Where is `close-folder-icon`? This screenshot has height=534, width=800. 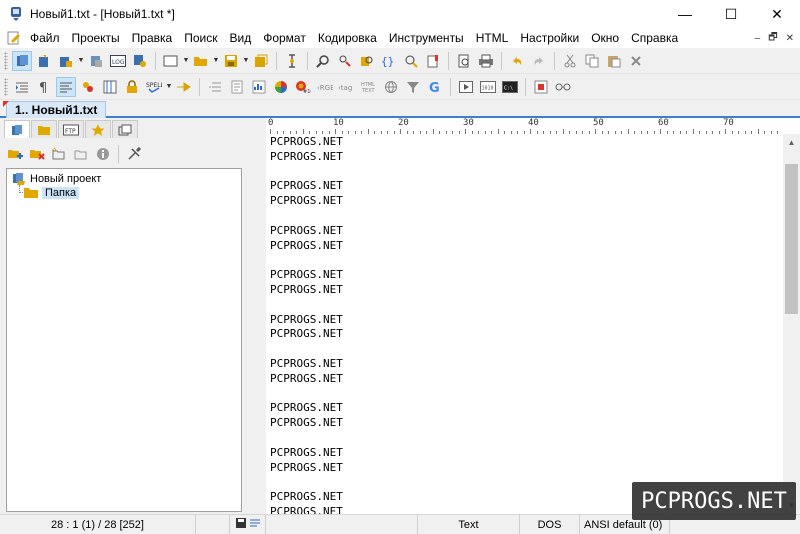
close-folder-icon is located at coordinates (81, 154).